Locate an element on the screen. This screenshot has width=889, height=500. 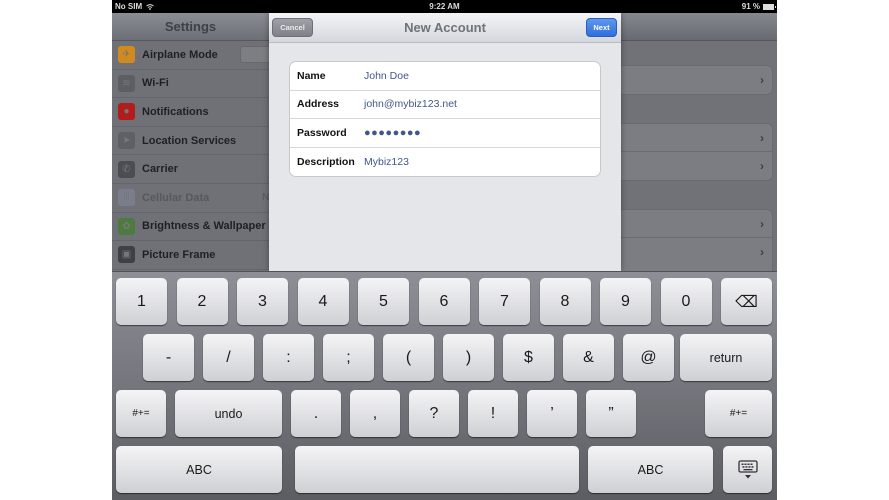
address-field: Address john@mybiz123.net is located at coordinates (445, 105).